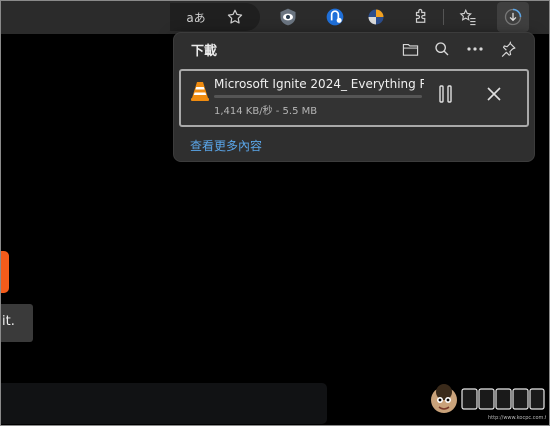 The height and width of the screenshot is (426, 550). What do you see at coordinates (288, 17) in the screenshot?
I see `eye-extension-icon` at bounding box center [288, 17].